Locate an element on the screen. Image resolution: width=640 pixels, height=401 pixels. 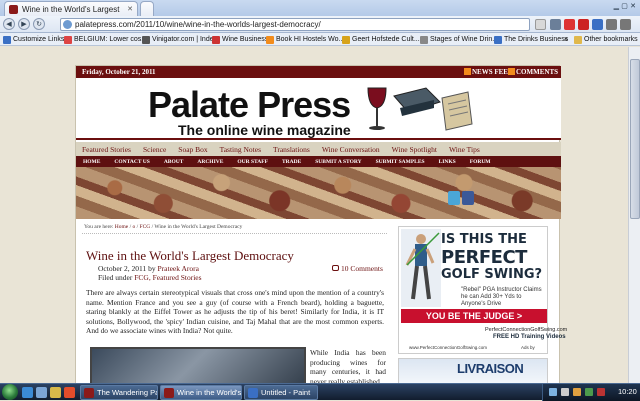
category-link: Tasting Notes is located at coordinates (240, 149).